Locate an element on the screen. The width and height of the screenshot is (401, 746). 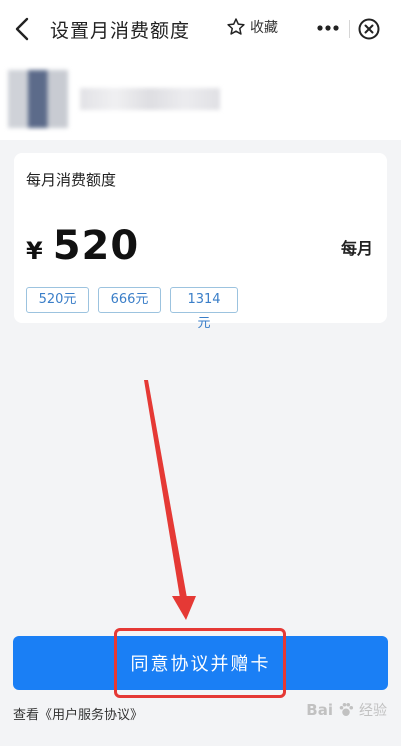
more-options-button is located at coordinates (328, 28).